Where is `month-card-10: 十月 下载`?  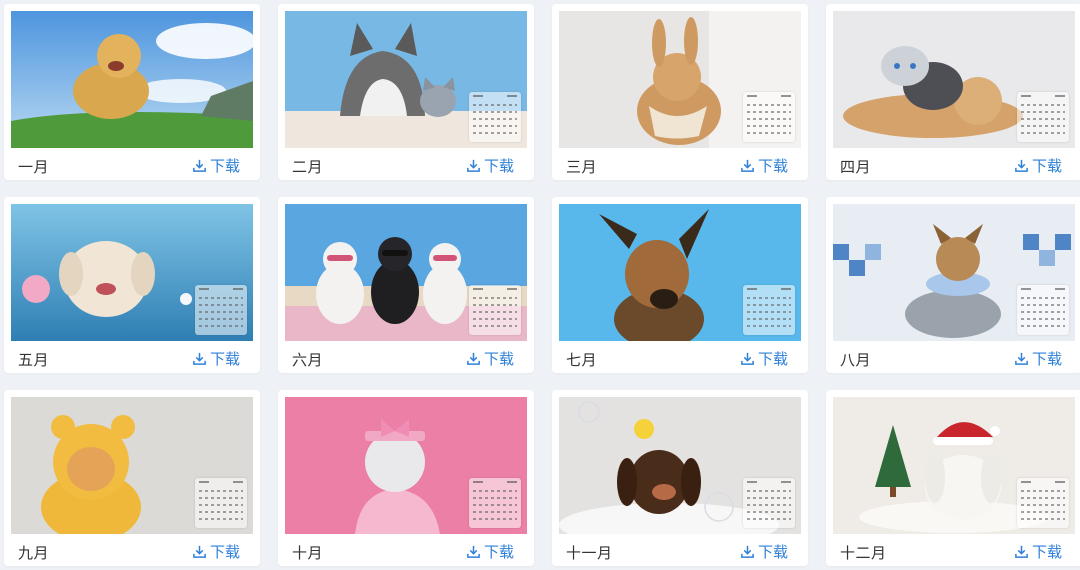 month-card-10: 十月 下载 is located at coordinates (406, 478).